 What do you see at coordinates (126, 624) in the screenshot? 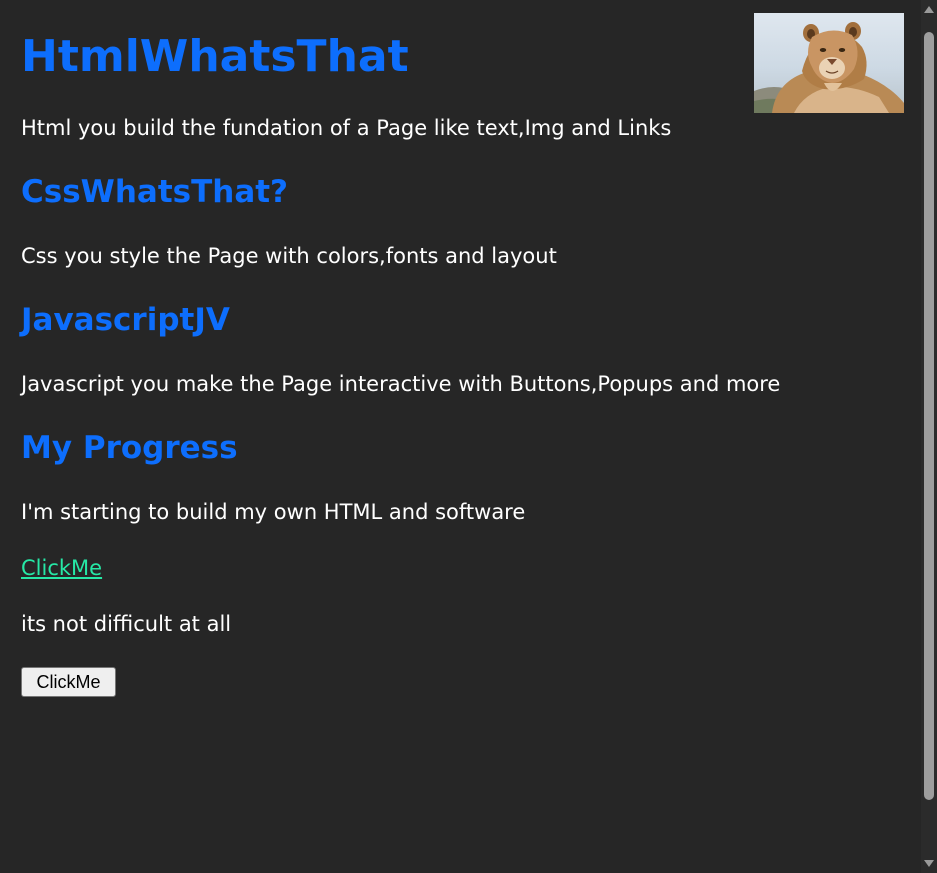
I see `closing-text: its not difficult at all` at bounding box center [126, 624].